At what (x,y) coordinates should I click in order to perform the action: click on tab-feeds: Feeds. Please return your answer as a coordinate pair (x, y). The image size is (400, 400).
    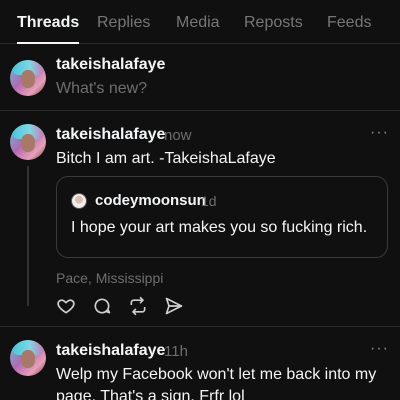
    Looking at the image, I should click on (349, 23).